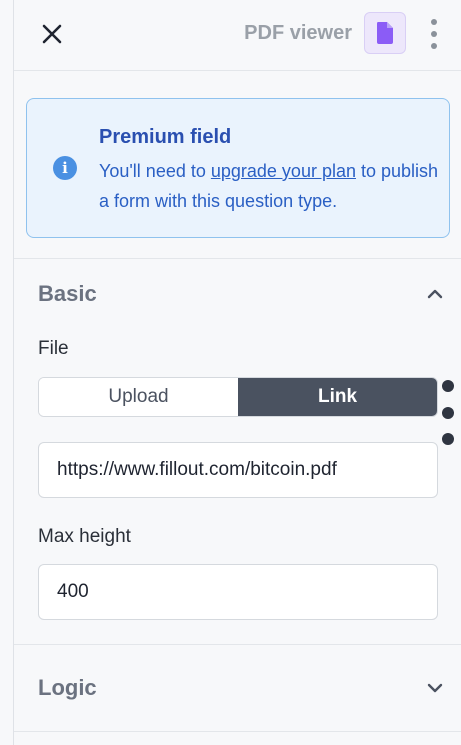  Describe the element at coordinates (238, 592) in the screenshot. I see `max-height-input: 400` at that location.